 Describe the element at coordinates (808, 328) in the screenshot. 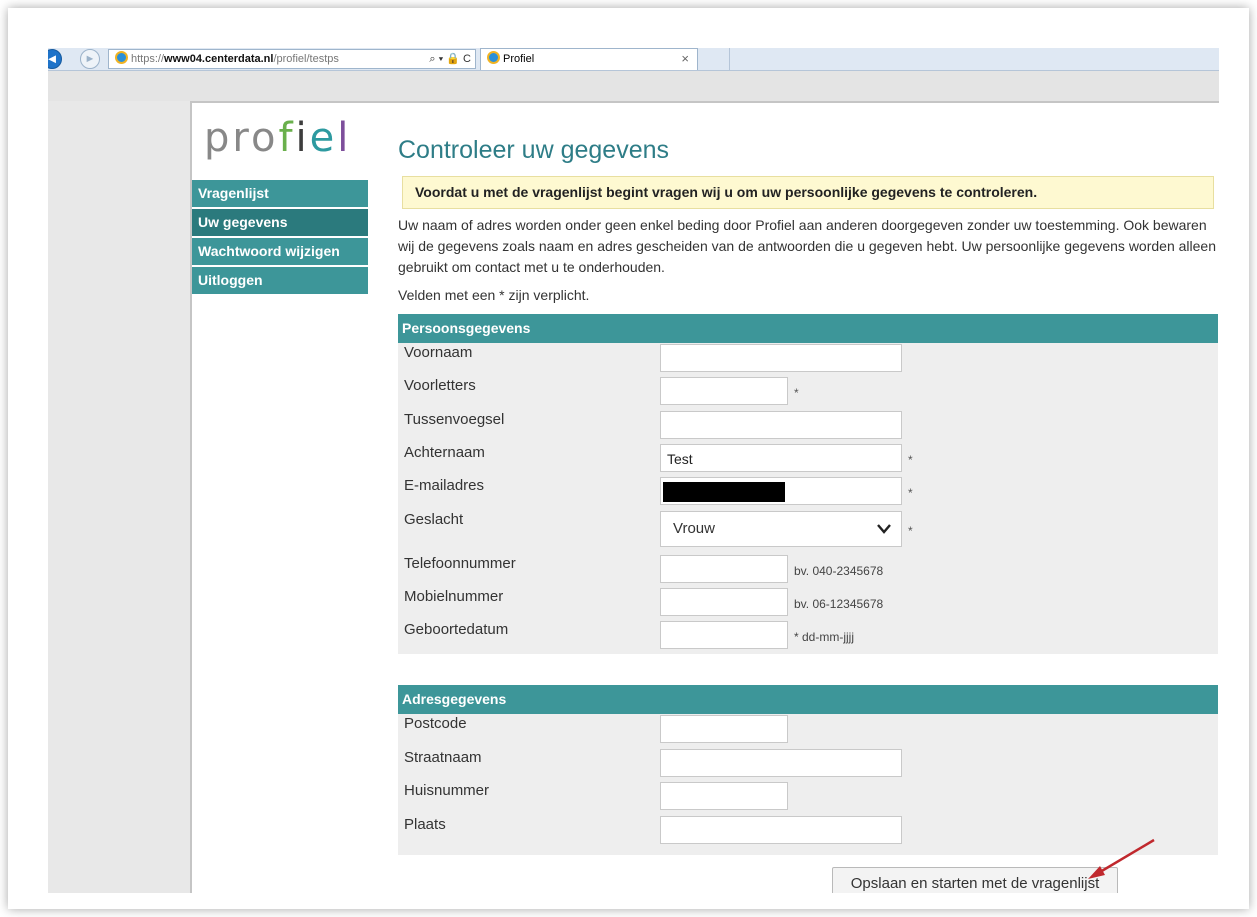

I see `section-header-persoonsgegevens: Persoonsgegevens` at that location.